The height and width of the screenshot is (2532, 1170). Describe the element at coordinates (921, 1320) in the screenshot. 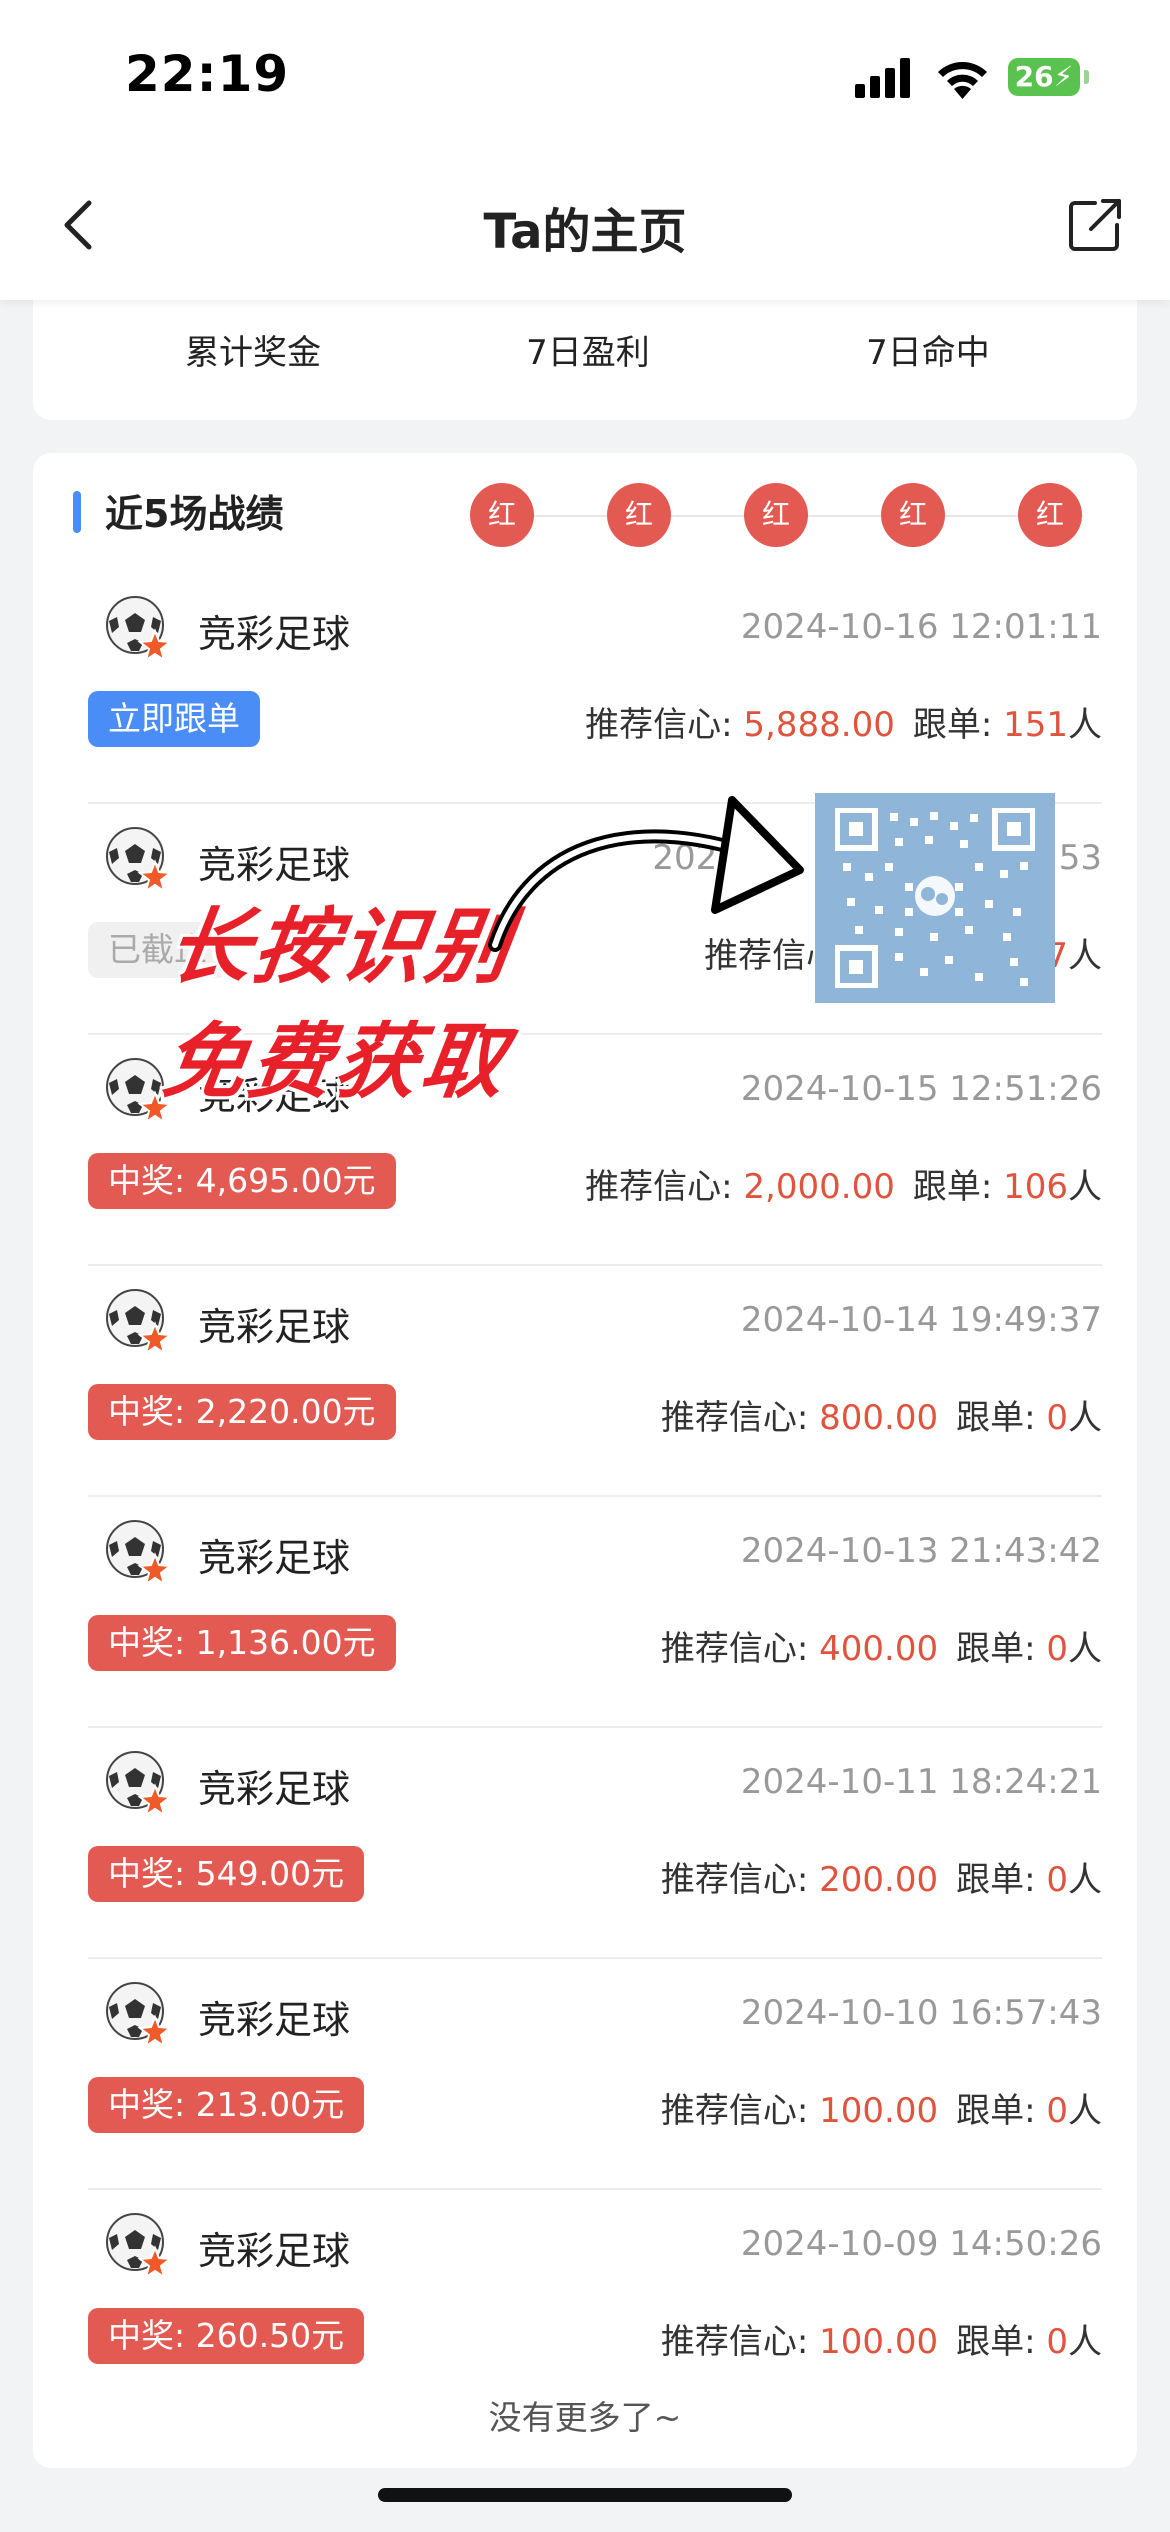

I see `record-time: 2024-10-14 19:49:37` at that location.